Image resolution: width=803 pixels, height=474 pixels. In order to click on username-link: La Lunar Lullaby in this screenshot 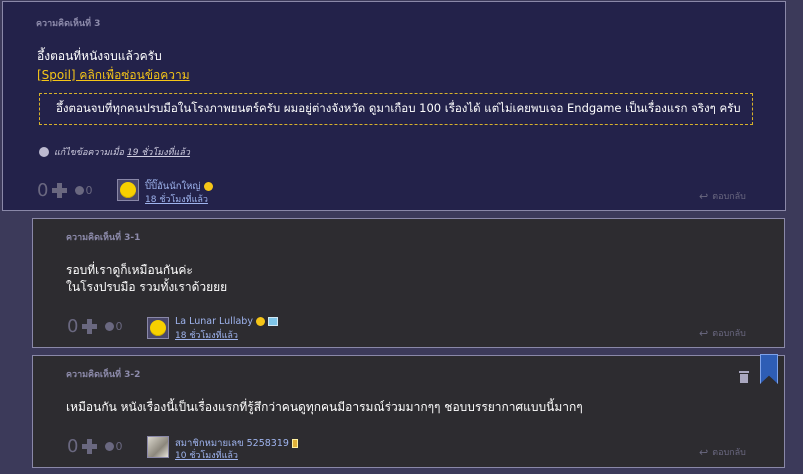, I will do `click(226, 321)`.